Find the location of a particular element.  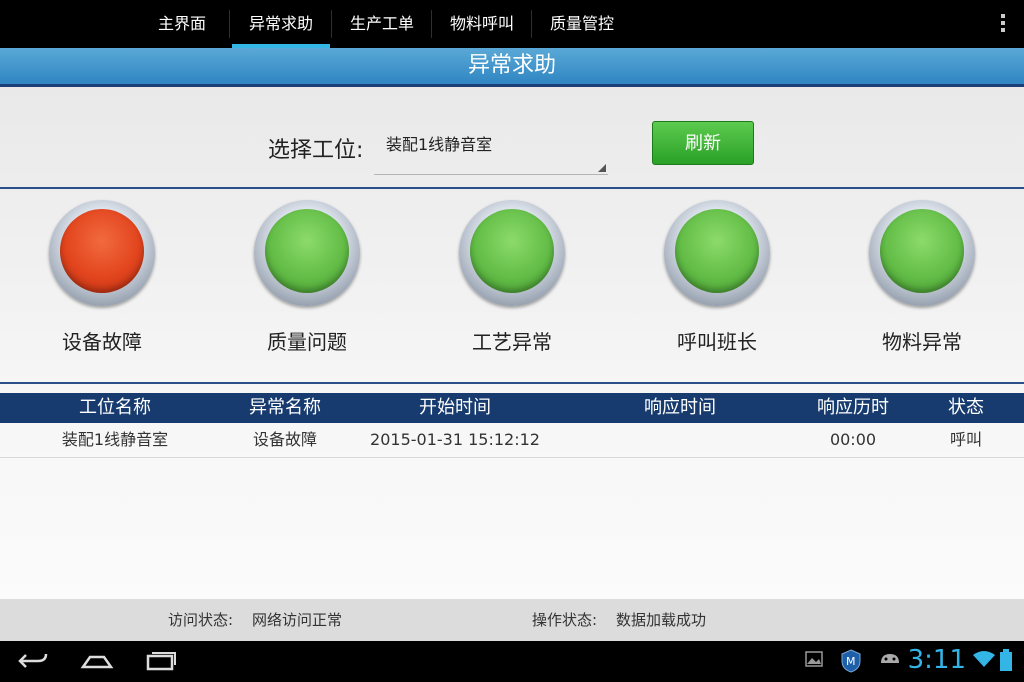

system-nav-bar: M 3:11 is located at coordinates (512, 661).